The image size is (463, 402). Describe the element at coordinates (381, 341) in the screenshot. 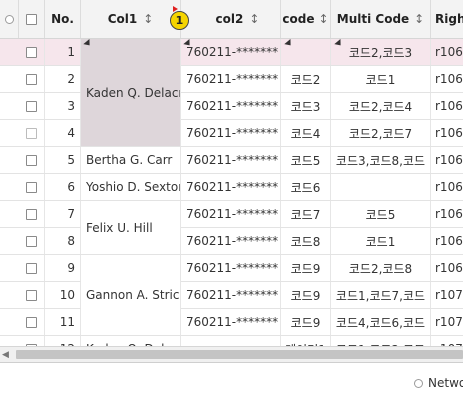

I see `multi-code-cell: 코드1,코드2,코드` at that location.